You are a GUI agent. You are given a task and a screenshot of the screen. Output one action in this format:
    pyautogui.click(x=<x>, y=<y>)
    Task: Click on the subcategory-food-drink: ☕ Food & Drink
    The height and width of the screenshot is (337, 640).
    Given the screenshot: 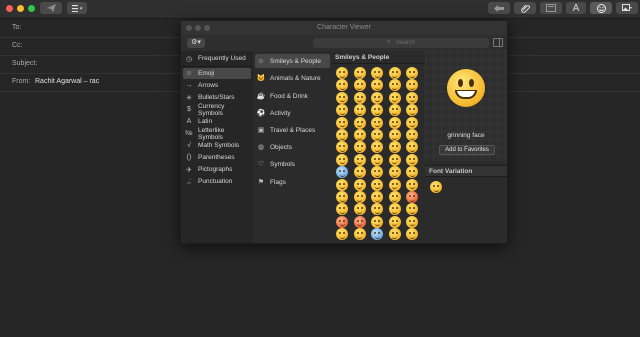 What is the action you would take?
    pyautogui.click(x=292, y=96)
    